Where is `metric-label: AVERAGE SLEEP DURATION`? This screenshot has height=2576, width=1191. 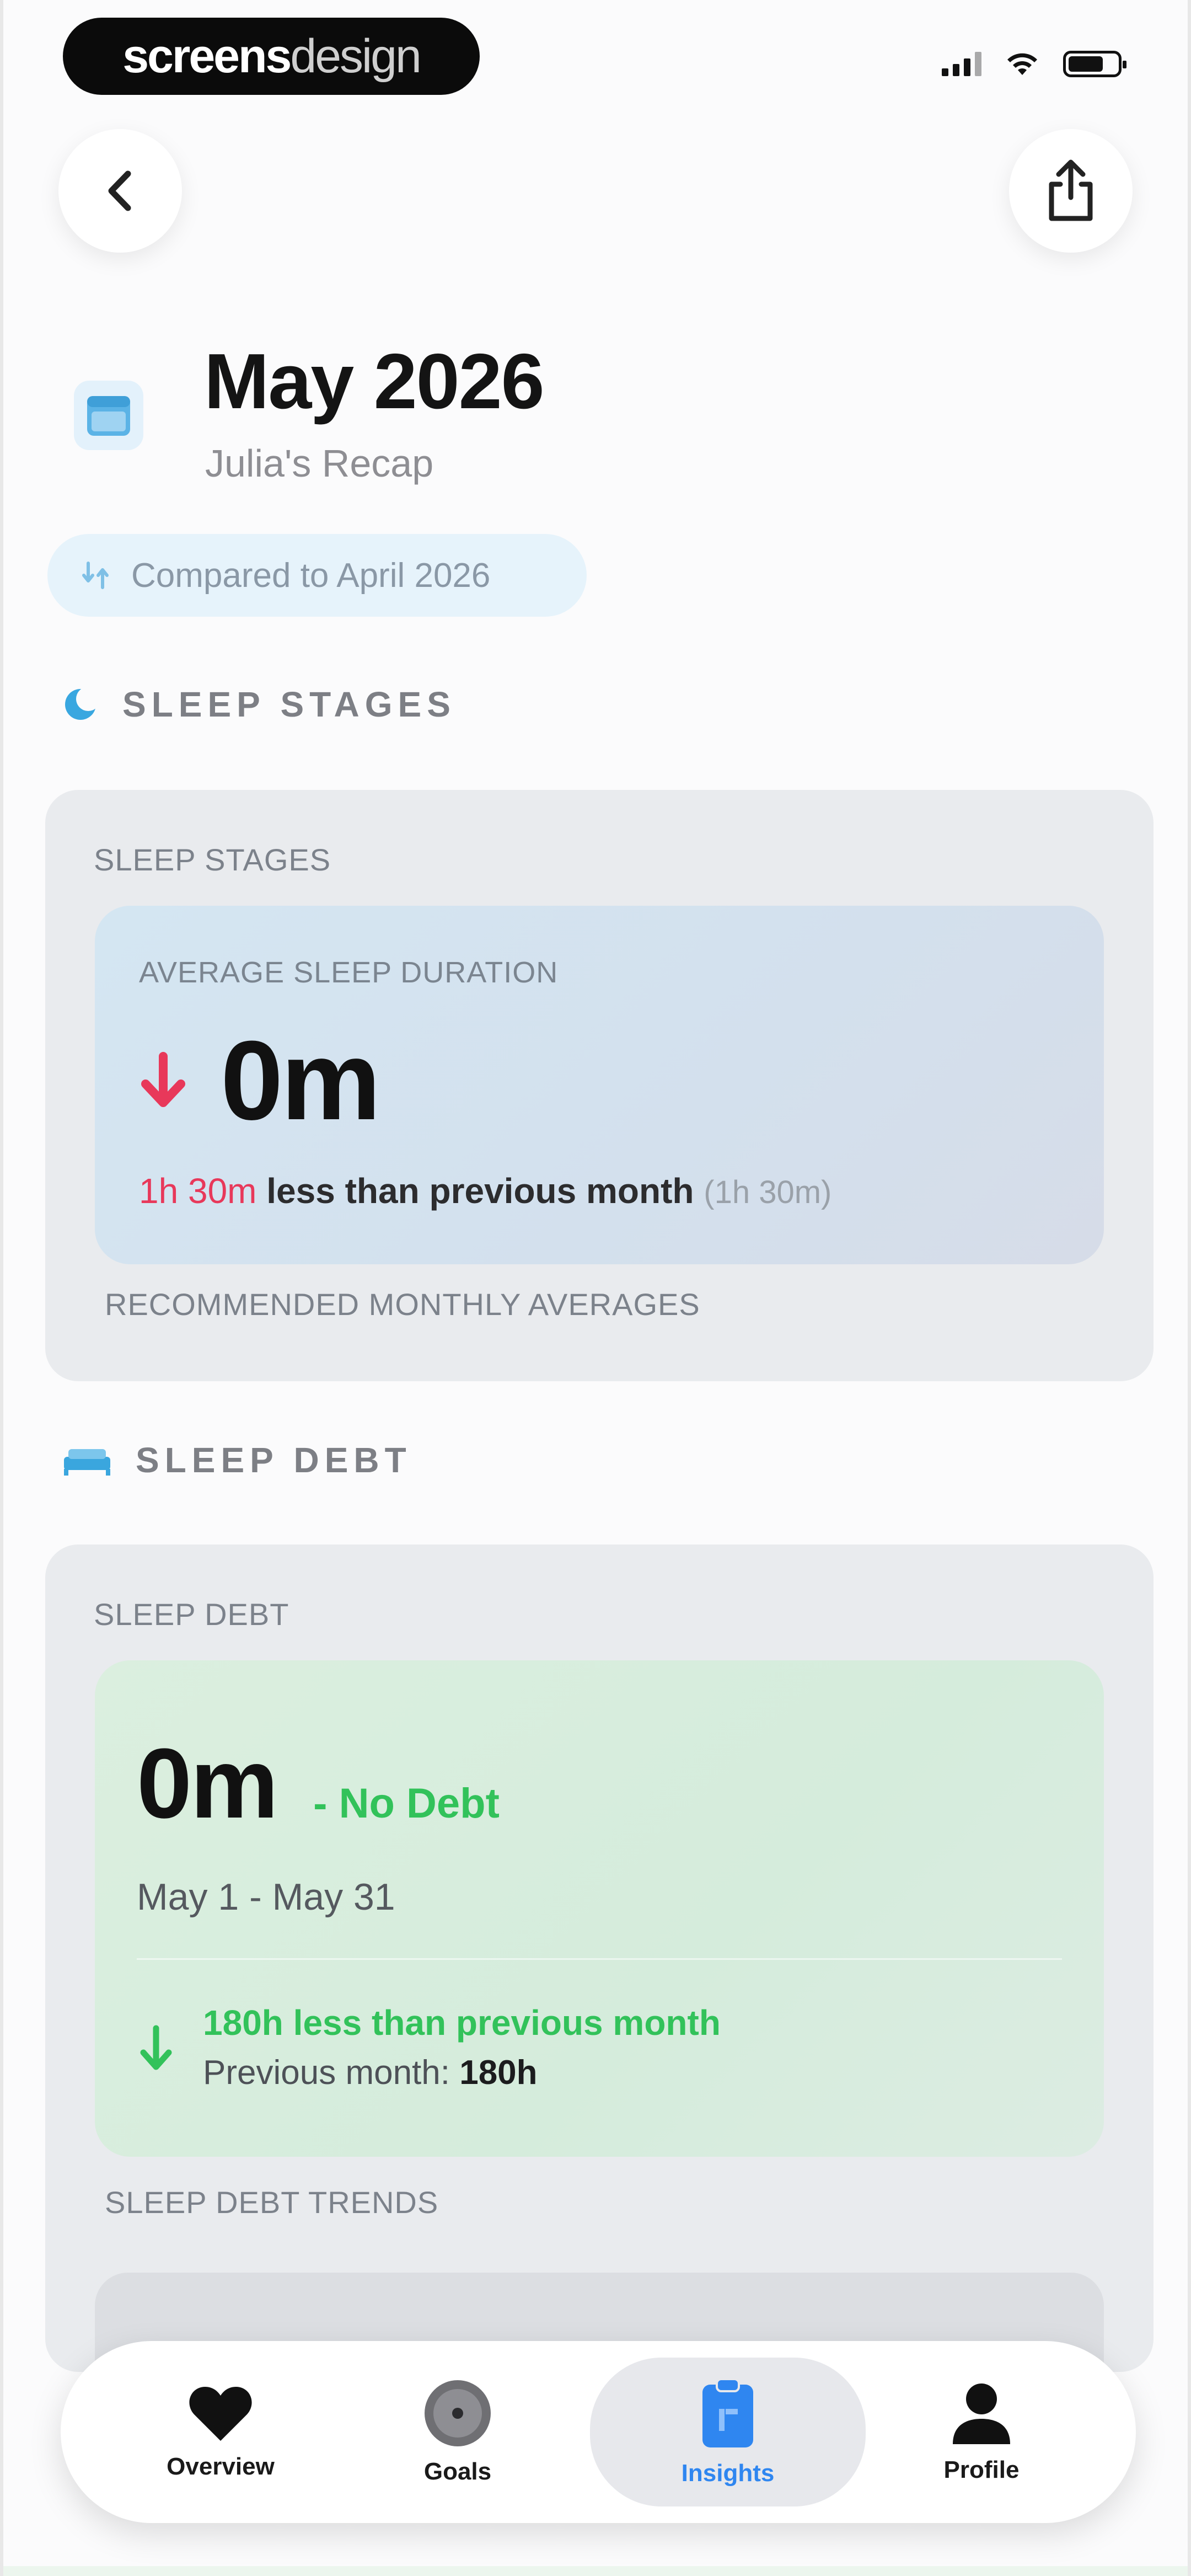 metric-label: AVERAGE SLEEP DURATION is located at coordinates (349, 972).